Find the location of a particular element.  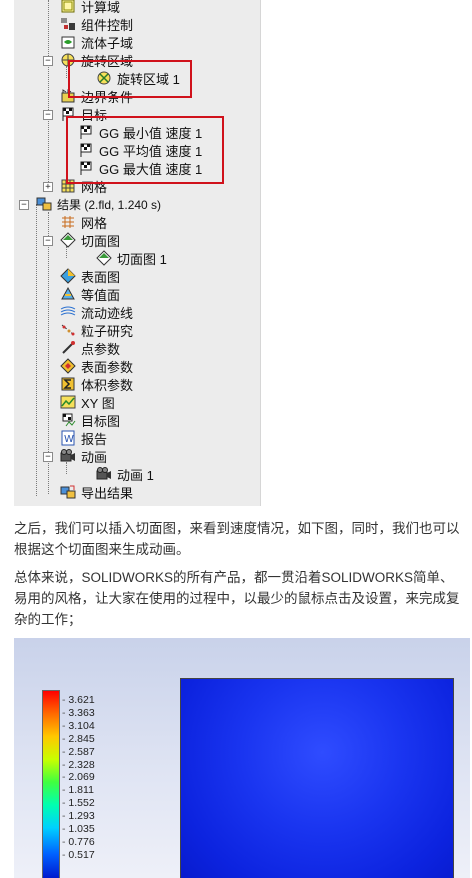

flow-trajectory-icon is located at coordinates (68, 312).